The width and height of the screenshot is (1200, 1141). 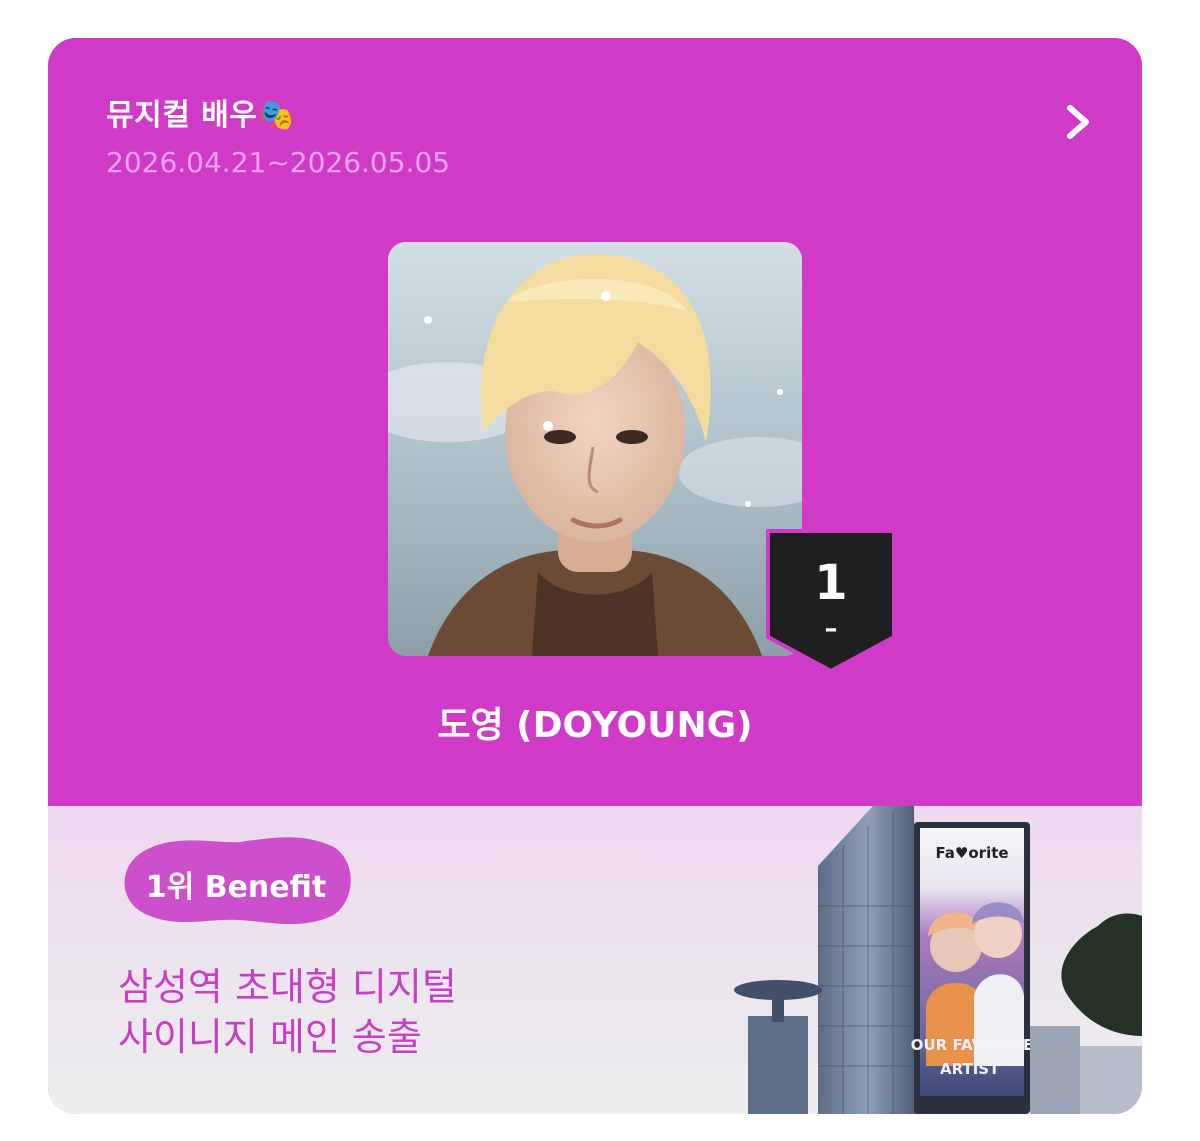 I want to click on benefit-description-line2: 사이니지 메인 송출, so click(x=270, y=1037).